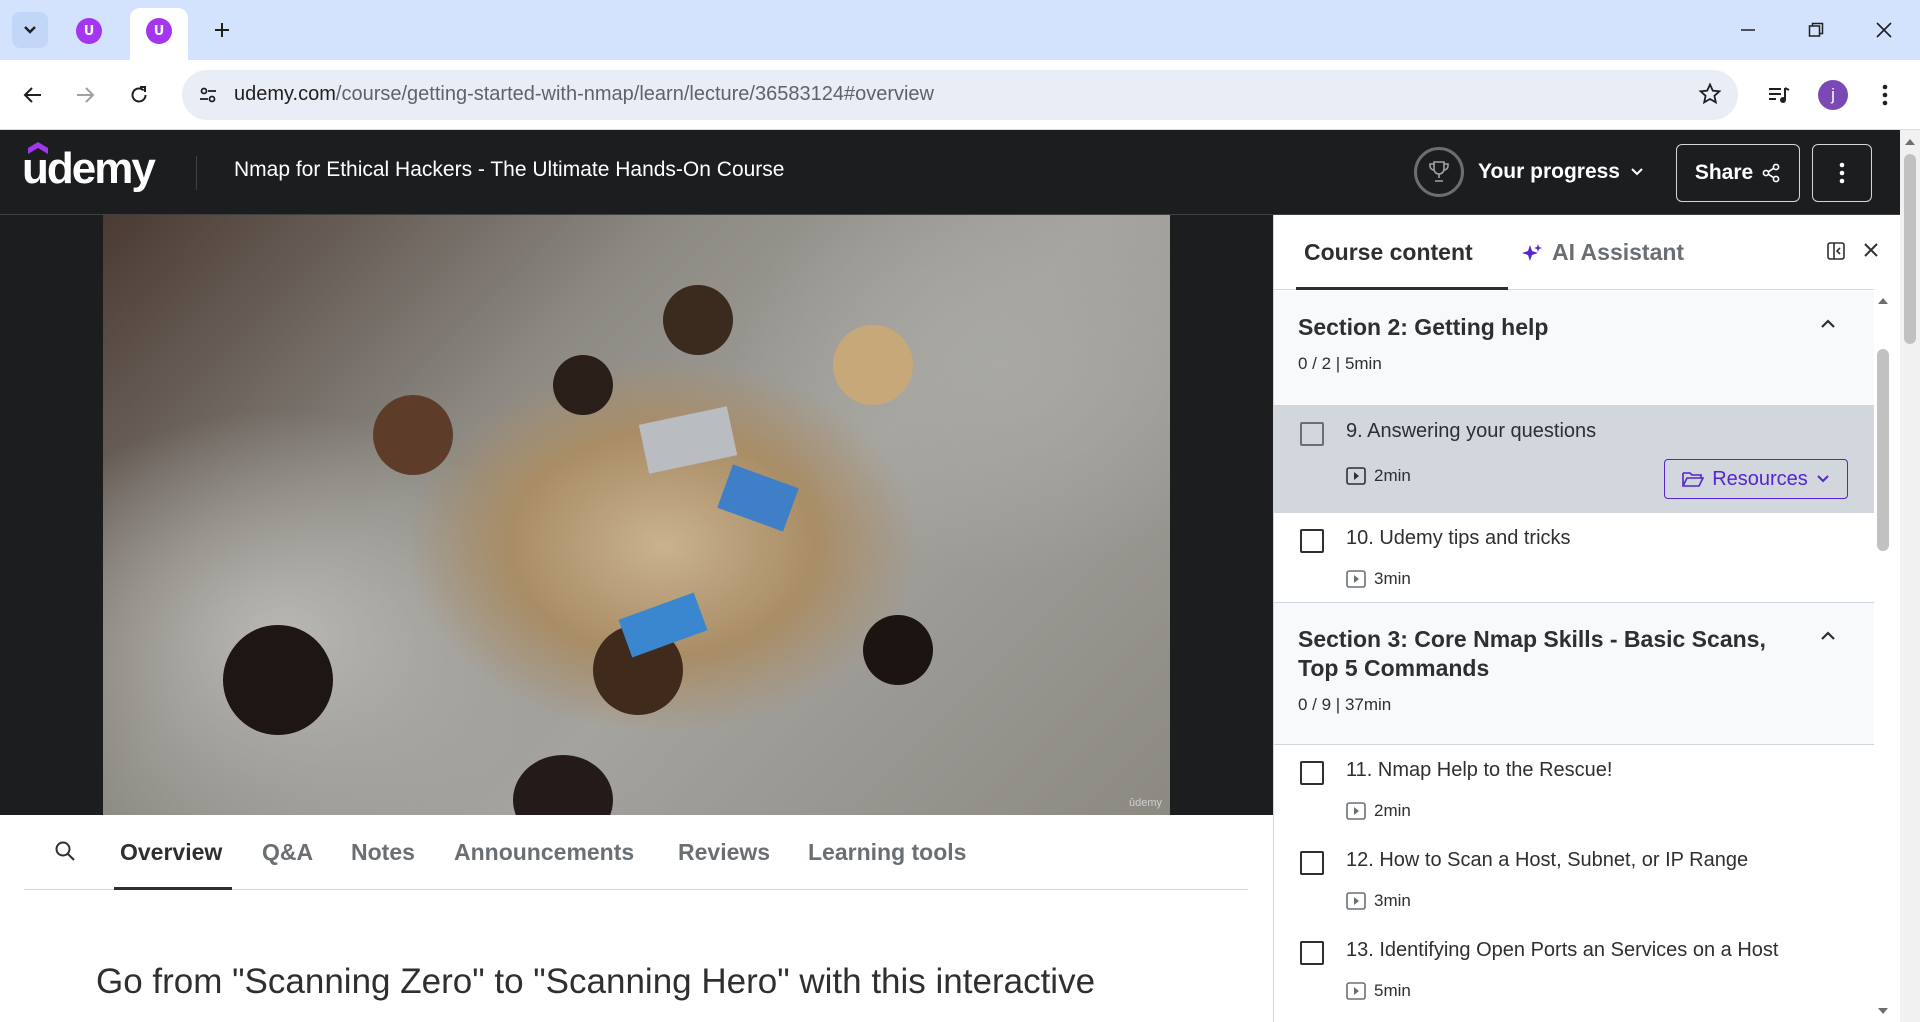 This screenshot has height=1022, width=1920. Describe the element at coordinates (1871, 250) in the screenshot. I see `close-icon` at that location.